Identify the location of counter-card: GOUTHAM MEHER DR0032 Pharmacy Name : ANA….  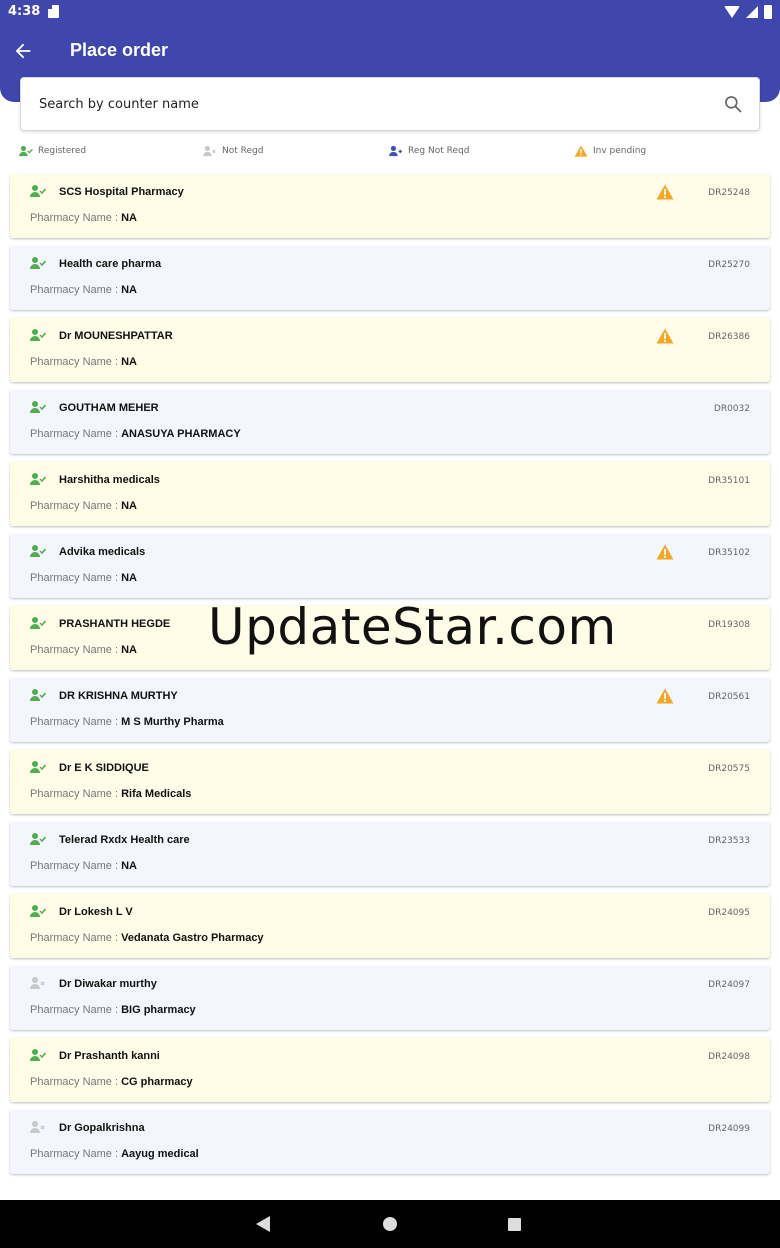
(390, 422).